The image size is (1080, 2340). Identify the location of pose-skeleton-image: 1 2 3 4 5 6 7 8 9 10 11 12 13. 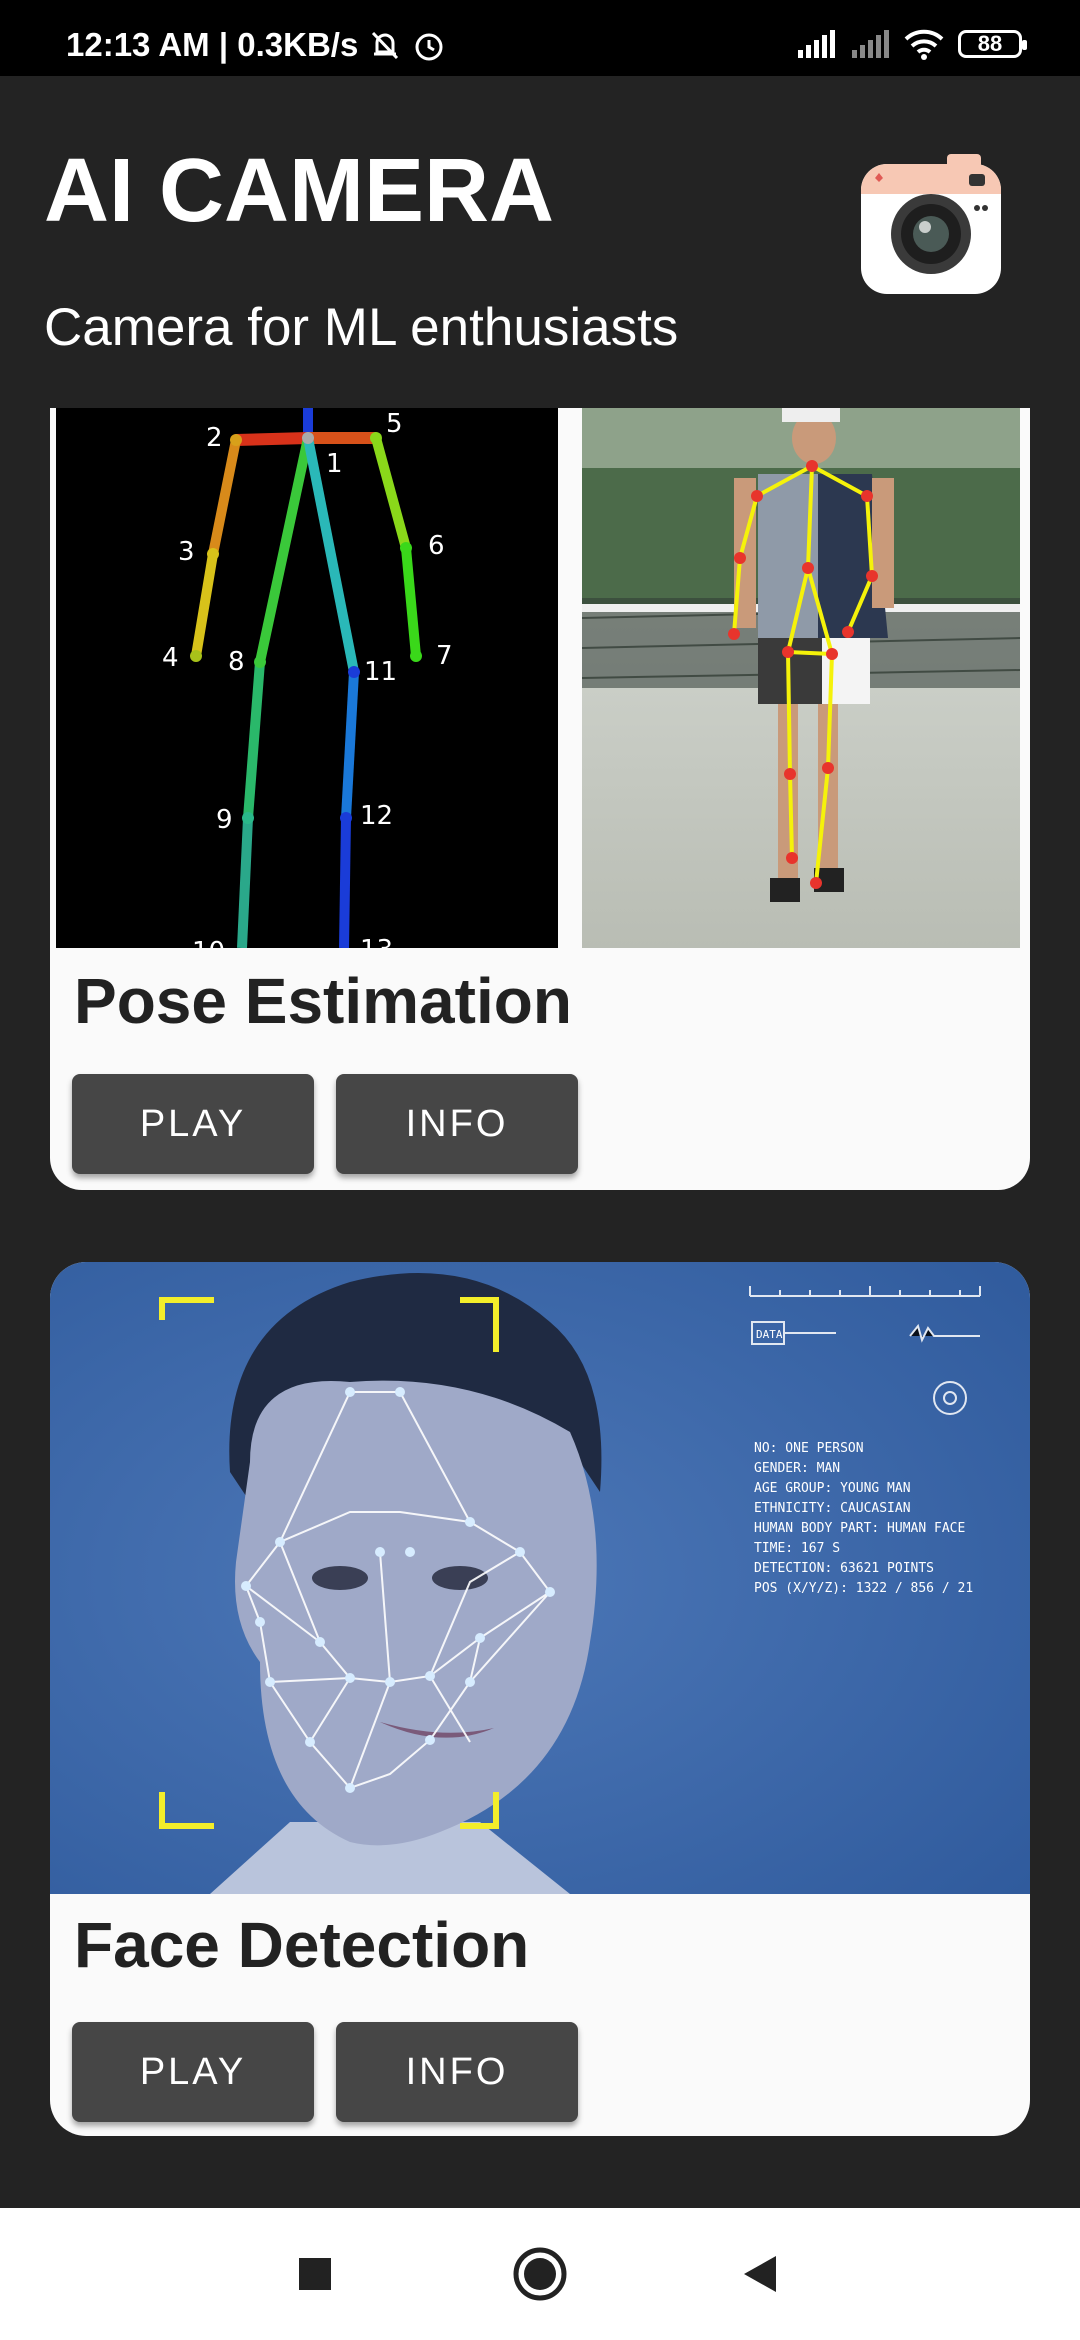
(307, 678).